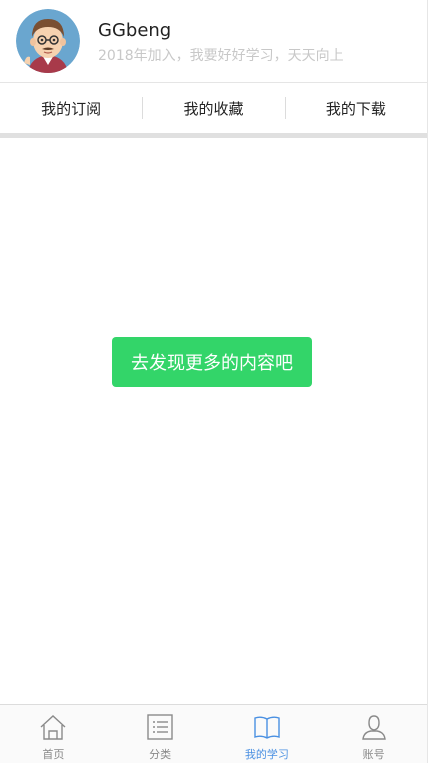 The height and width of the screenshot is (763, 428). Describe the element at coordinates (160, 754) in the screenshot. I see `nav-label-category: 分类` at that location.